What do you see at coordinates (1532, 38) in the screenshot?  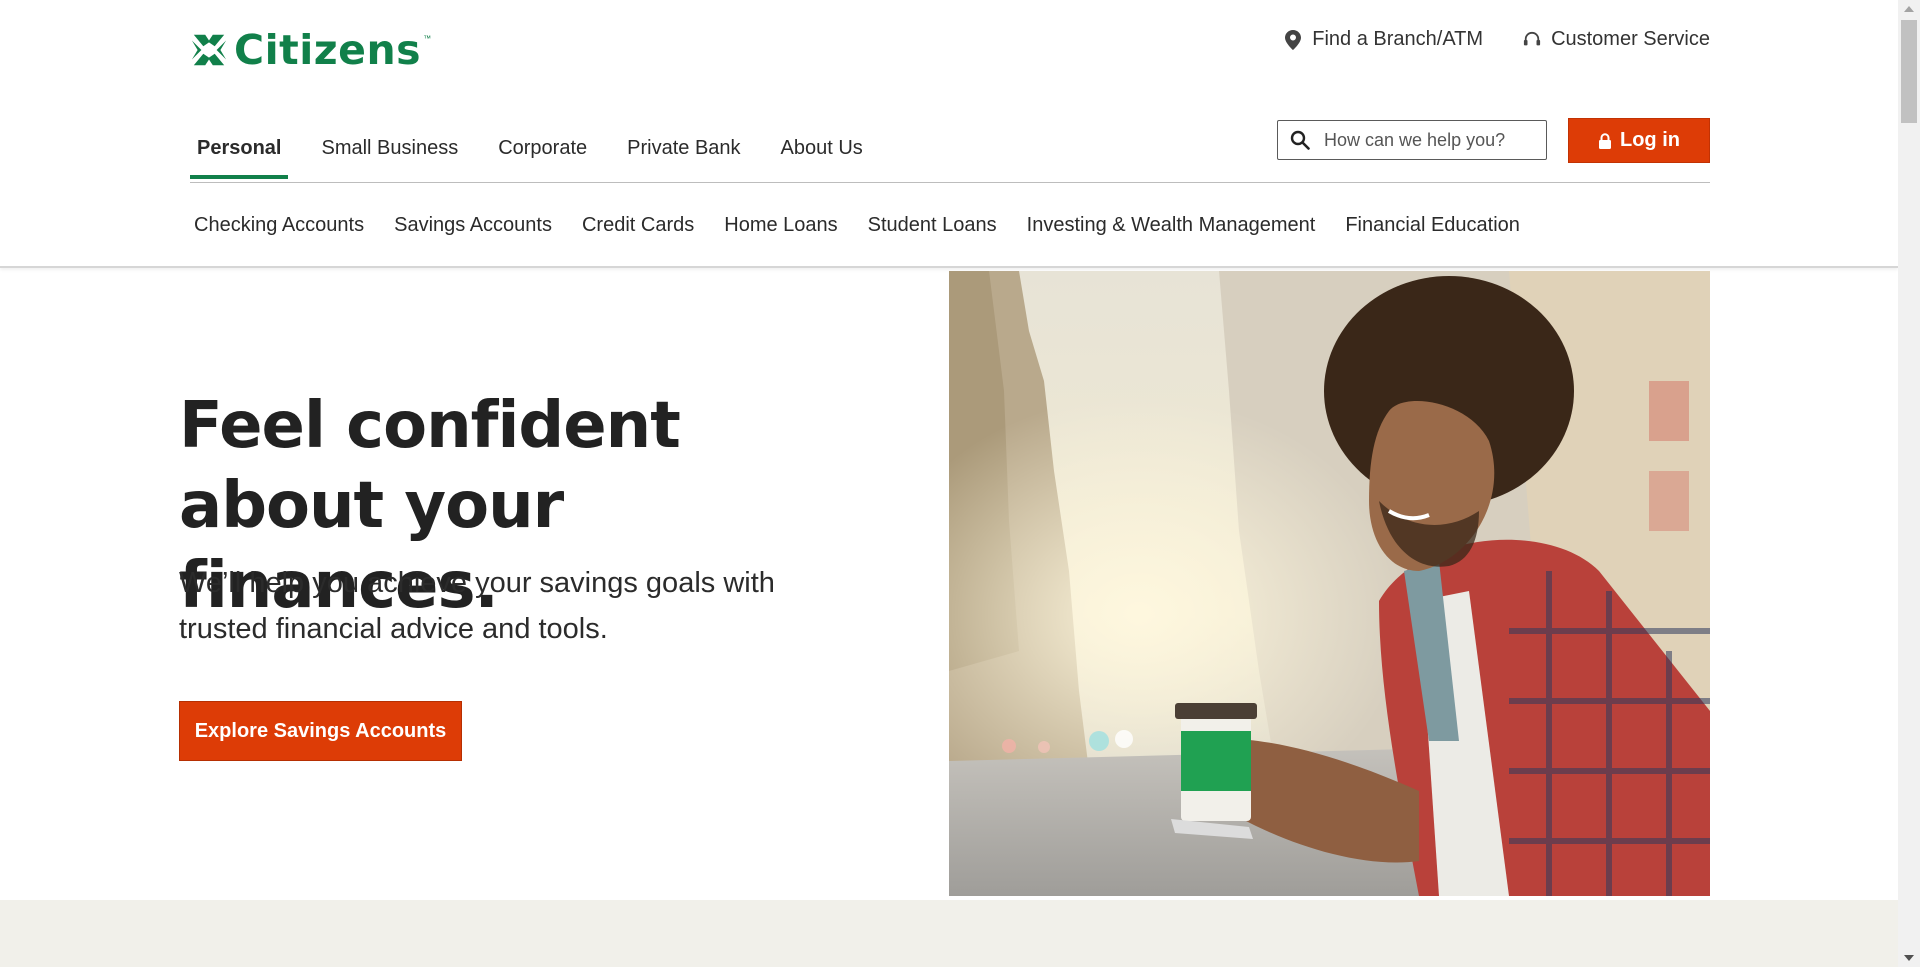 I see `headset-icon` at bounding box center [1532, 38].